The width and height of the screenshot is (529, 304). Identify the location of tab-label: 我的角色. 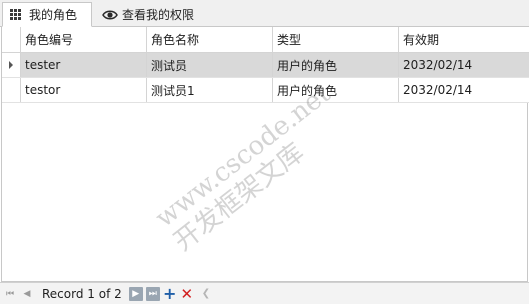
(53, 15).